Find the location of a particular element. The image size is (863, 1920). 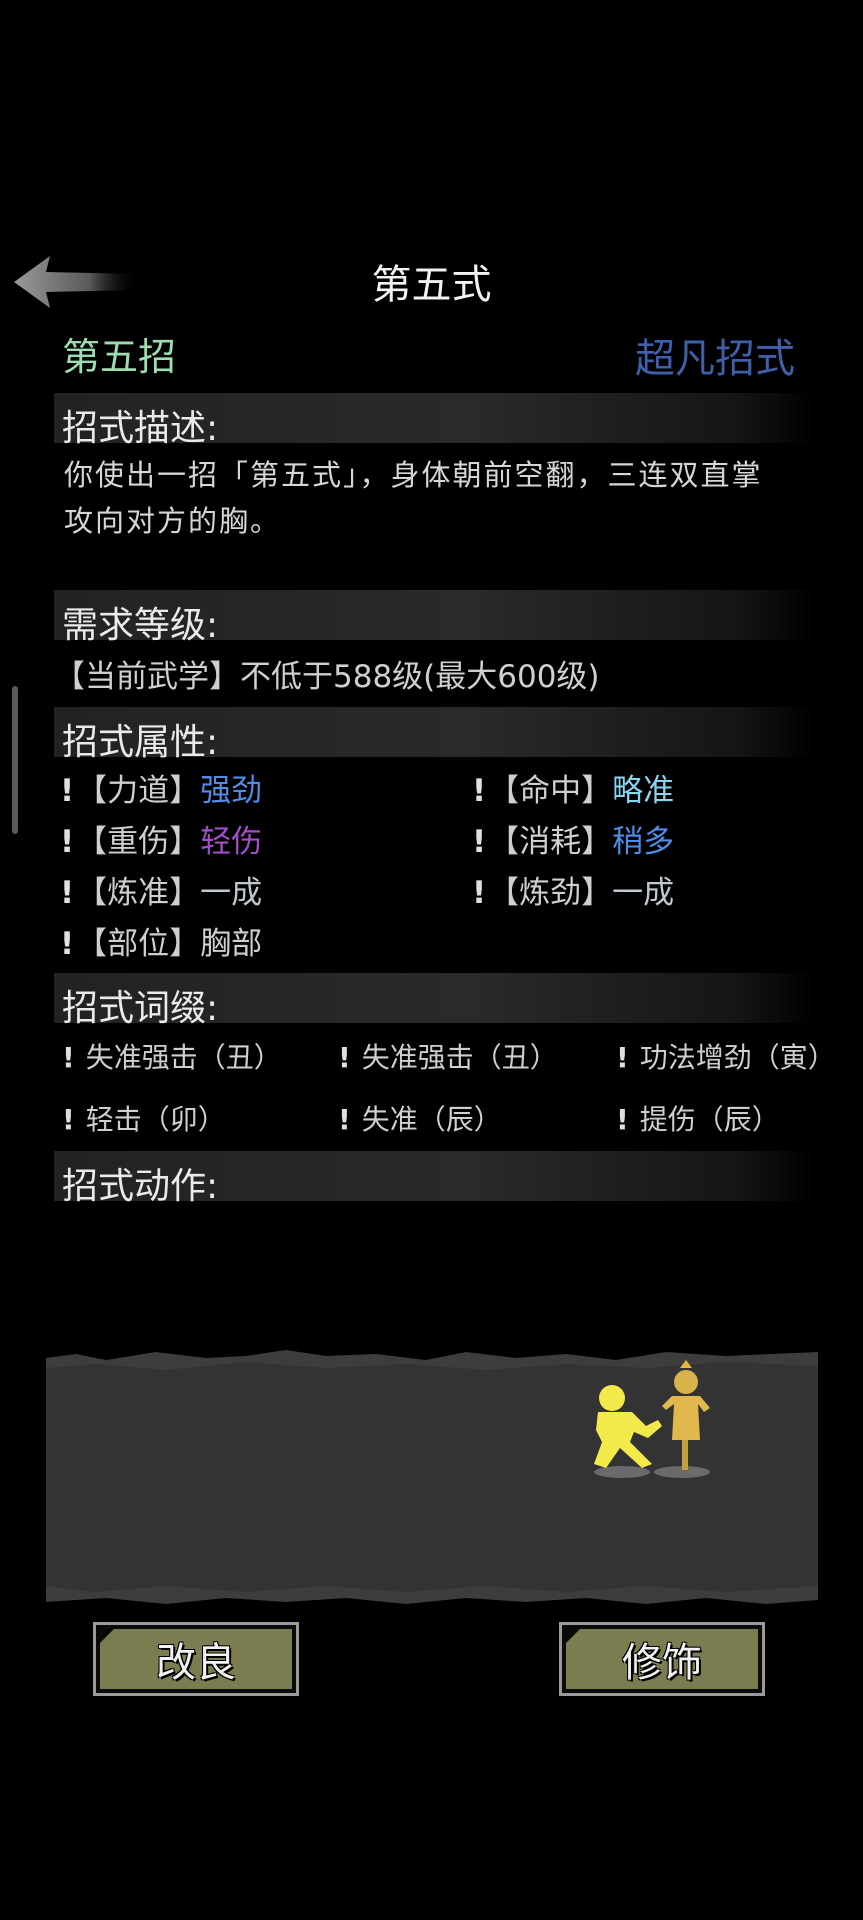

section-label: 招式属性: is located at coordinates (140, 742).